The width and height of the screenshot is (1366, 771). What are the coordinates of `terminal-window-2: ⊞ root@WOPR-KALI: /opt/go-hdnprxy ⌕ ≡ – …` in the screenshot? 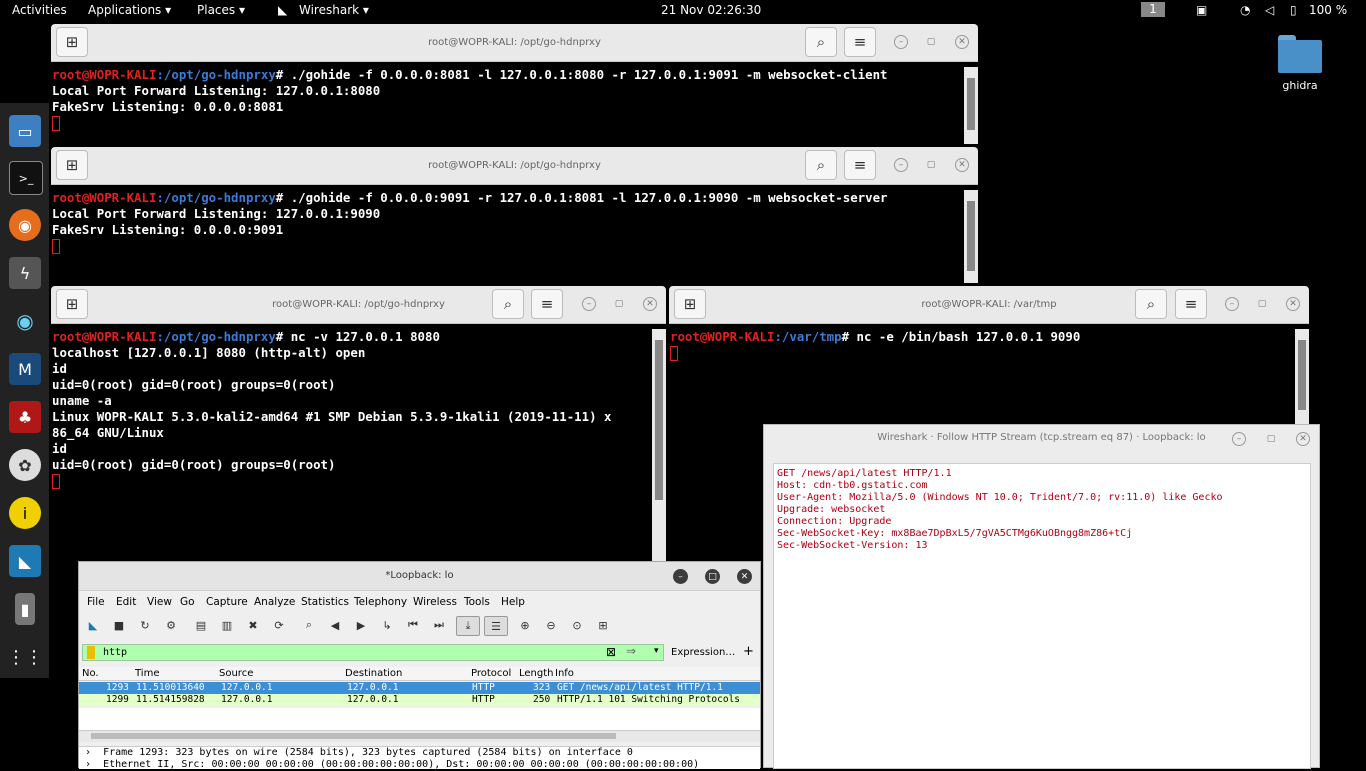 It's located at (514, 215).